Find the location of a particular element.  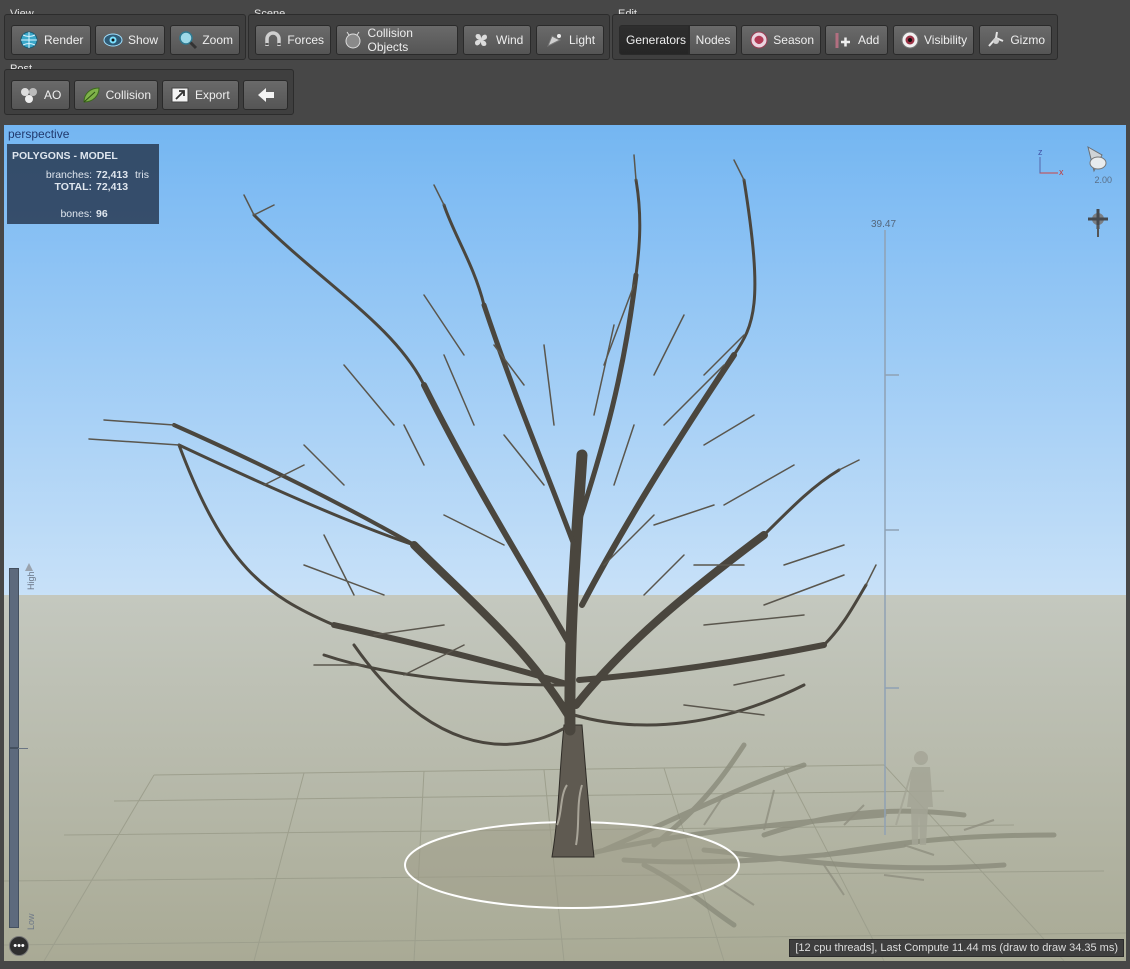

collision-button: Collision is located at coordinates (116, 95).